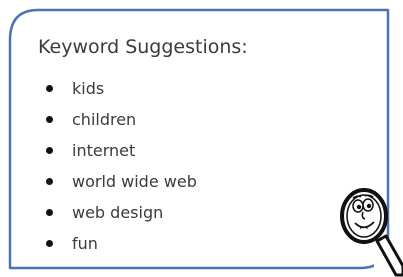 The height and width of the screenshot is (277, 403). I want to click on keyword-label: fun, so click(85, 243).